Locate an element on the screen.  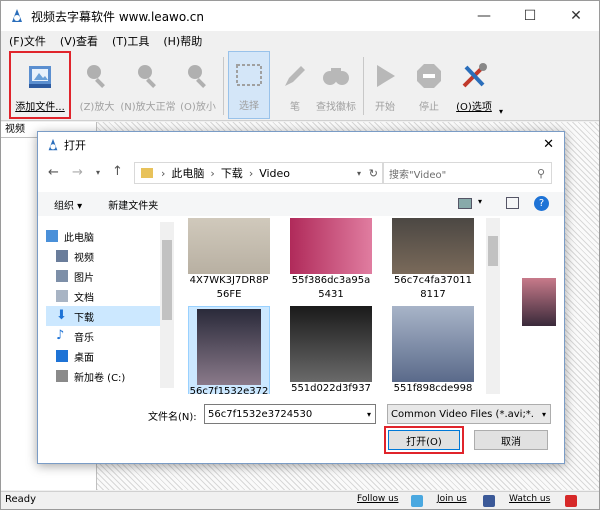
nav-item-pictures: 图片 is located at coordinates (106, 276).